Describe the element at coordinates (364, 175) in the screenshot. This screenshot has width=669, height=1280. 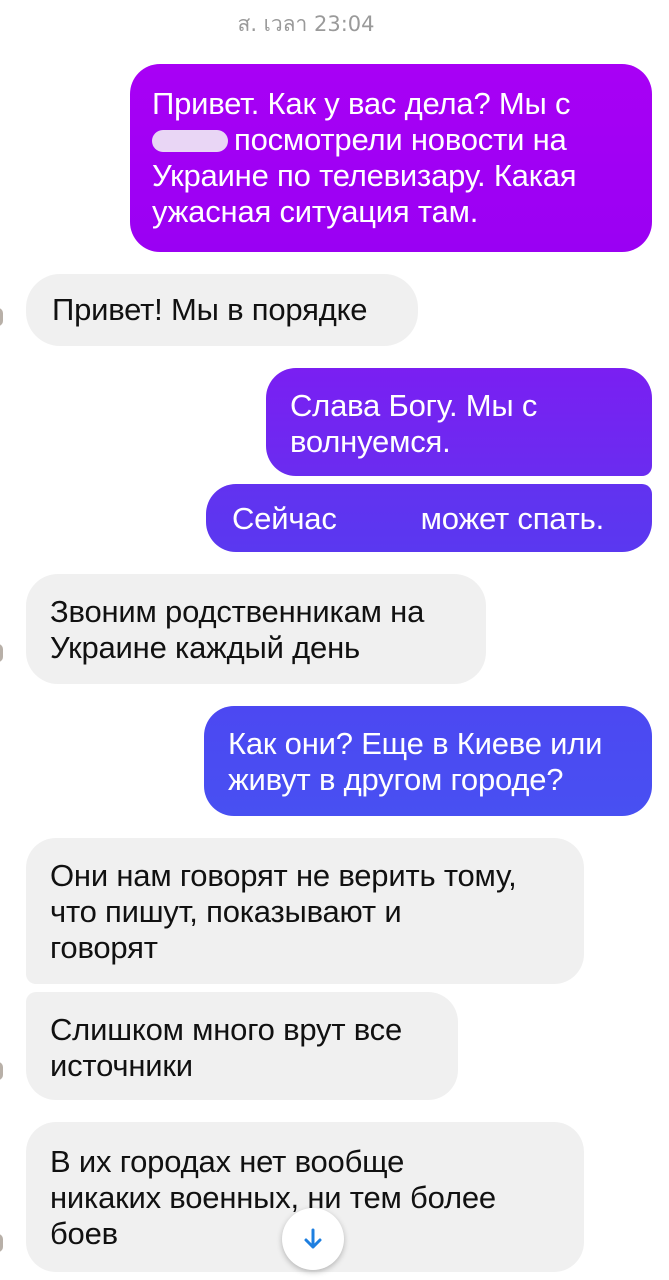
I see `message-text-line: Украине по телевизару. Какая` at that location.